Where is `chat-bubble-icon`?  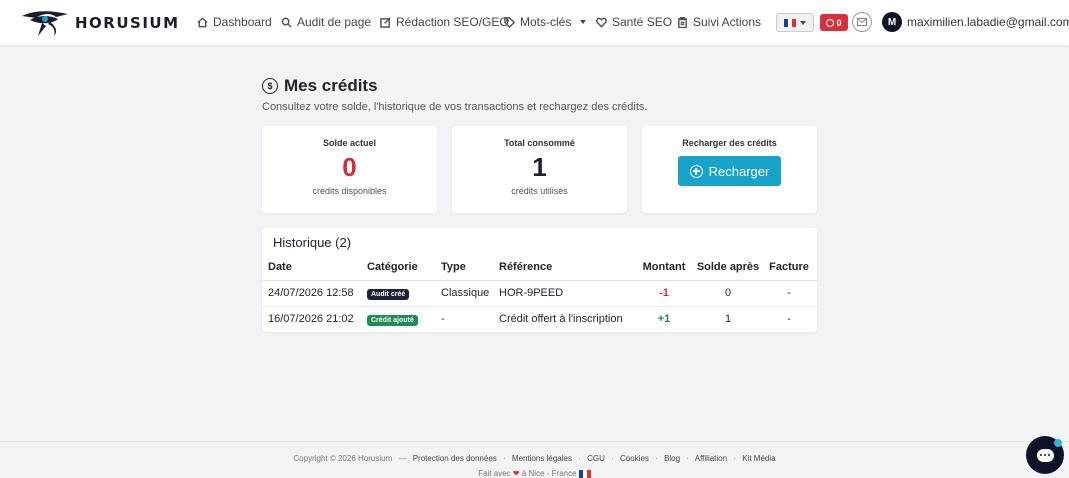 chat-bubble-icon is located at coordinates (1045, 455).